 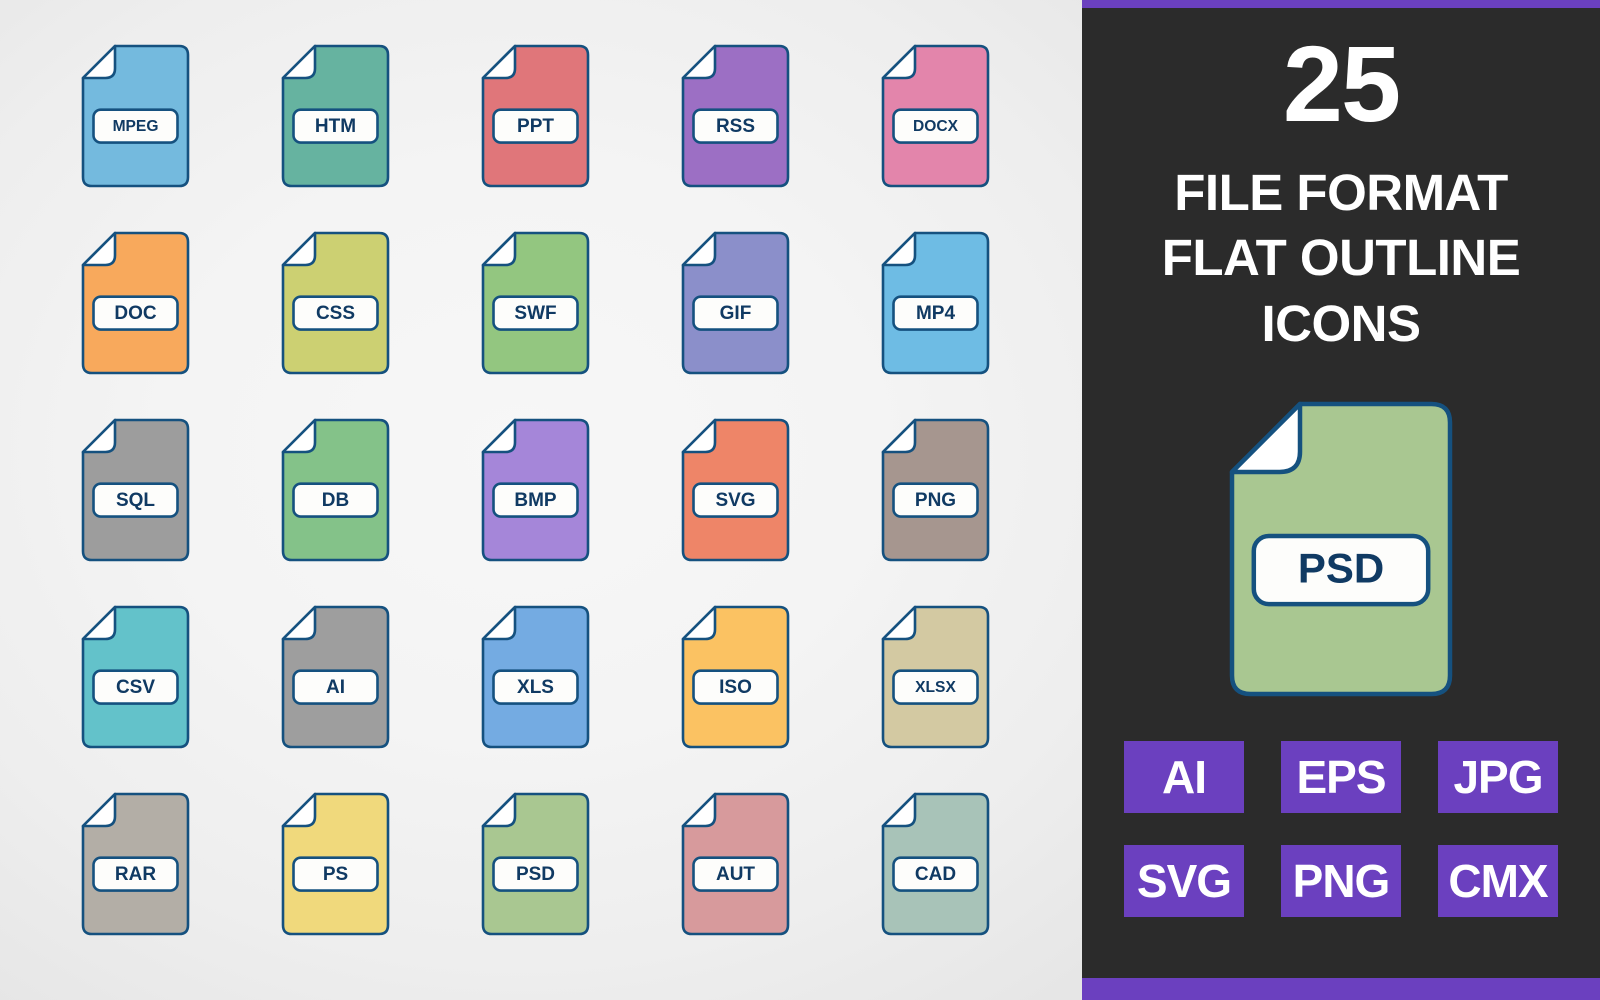 I want to click on promo-title: FILE FORMAT FLAT OUTLINE ICONS, so click(x=1341, y=258).